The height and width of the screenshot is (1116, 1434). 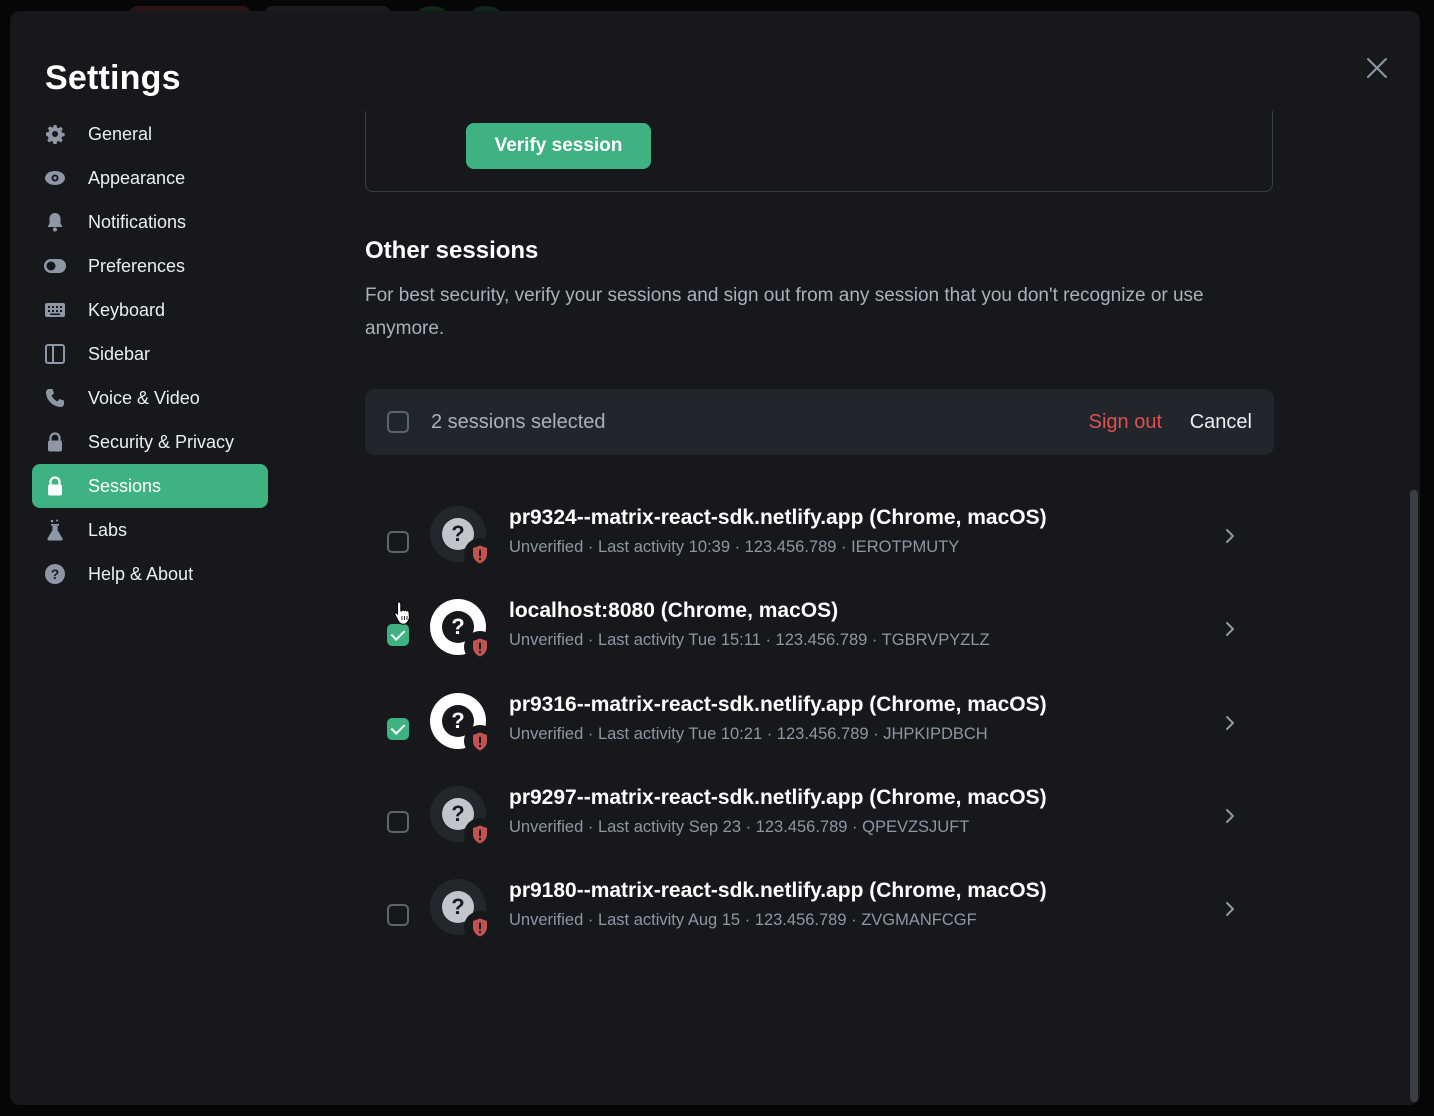 I want to click on sidebar-item-label: Labs, so click(x=108, y=529).